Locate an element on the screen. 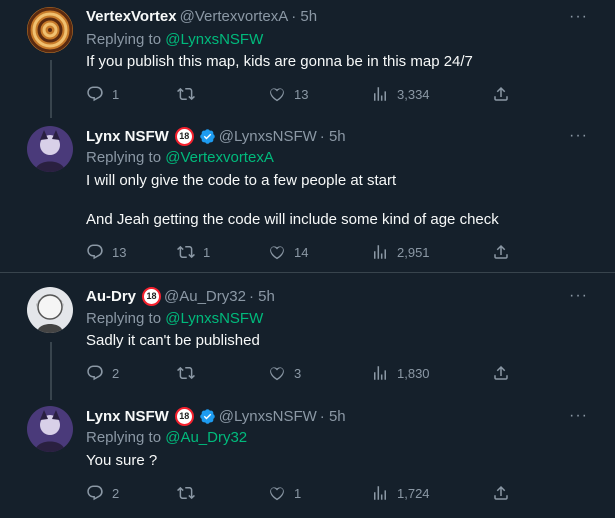  tweet-header: Lynx NSFW 18 @LynxsNSFW · 5h is located at coordinates (216, 136).